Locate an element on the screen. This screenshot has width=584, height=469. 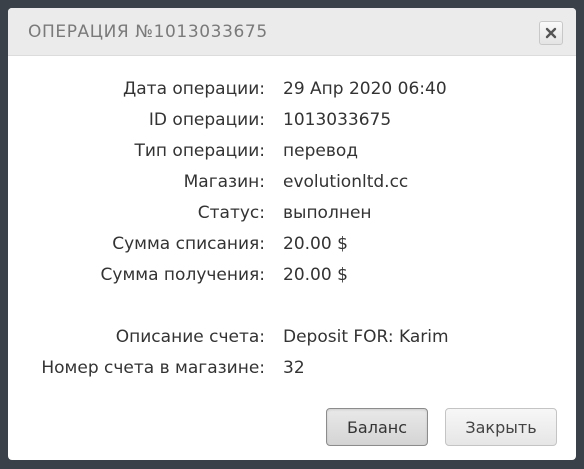
detail-label: ID операции: is located at coordinates (206, 120).